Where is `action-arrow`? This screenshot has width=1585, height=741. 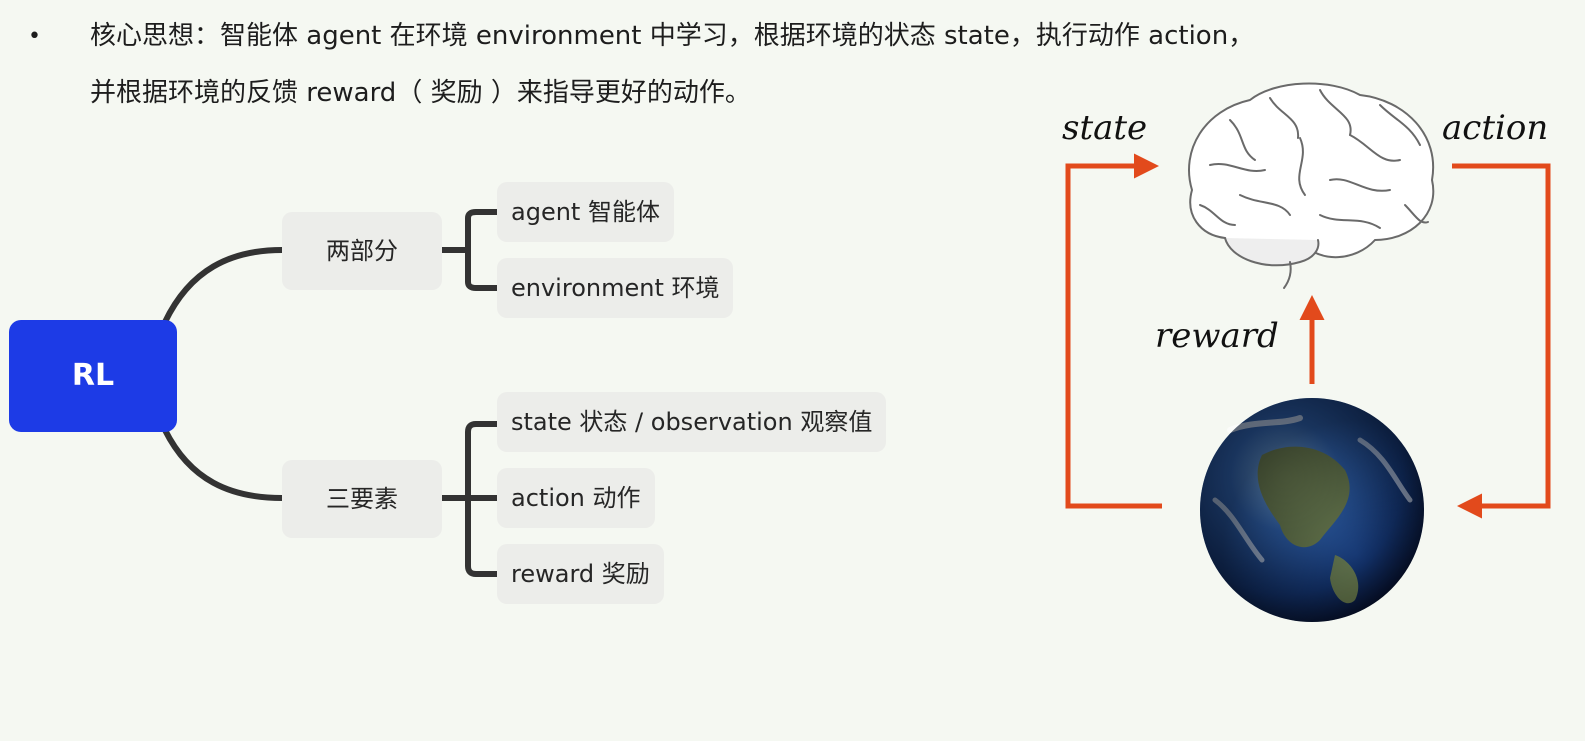 action-arrow is located at coordinates (1501, 341).